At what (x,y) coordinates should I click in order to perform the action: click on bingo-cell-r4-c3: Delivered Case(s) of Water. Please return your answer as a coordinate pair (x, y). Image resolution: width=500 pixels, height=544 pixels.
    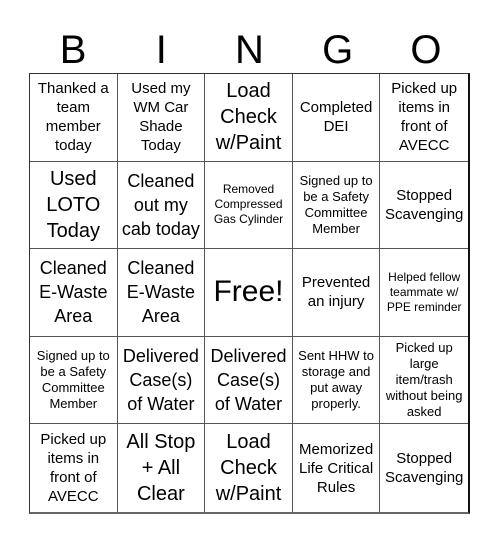
    Looking at the image, I should click on (249, 380).